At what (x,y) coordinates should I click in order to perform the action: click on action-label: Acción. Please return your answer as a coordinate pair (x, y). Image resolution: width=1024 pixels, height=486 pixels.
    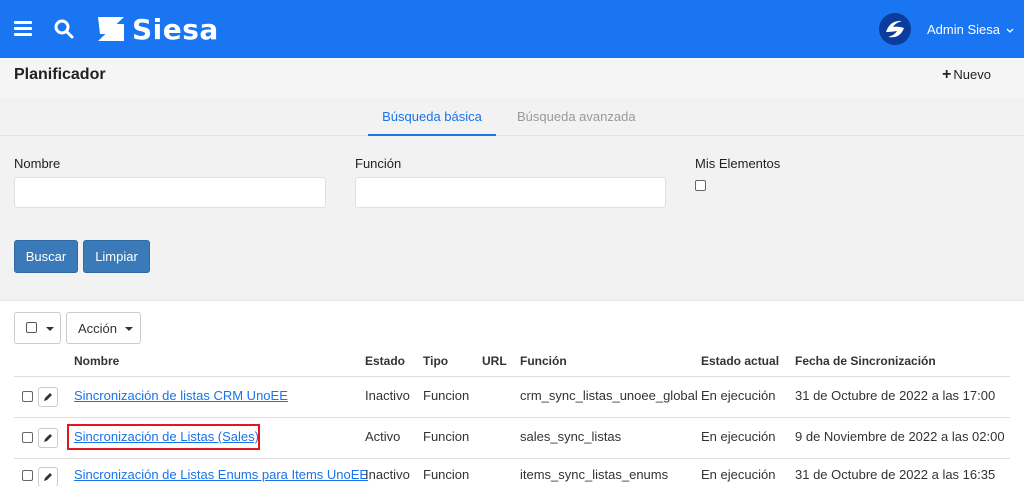
    Looking at the image, I should click on (98, 328).